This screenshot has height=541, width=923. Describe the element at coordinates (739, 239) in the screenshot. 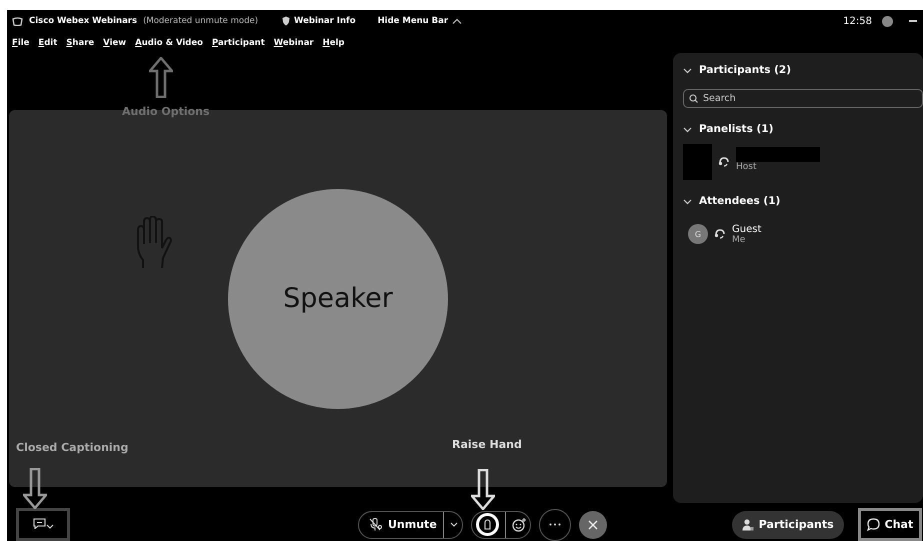

I see `participant-role: Me` at that location.